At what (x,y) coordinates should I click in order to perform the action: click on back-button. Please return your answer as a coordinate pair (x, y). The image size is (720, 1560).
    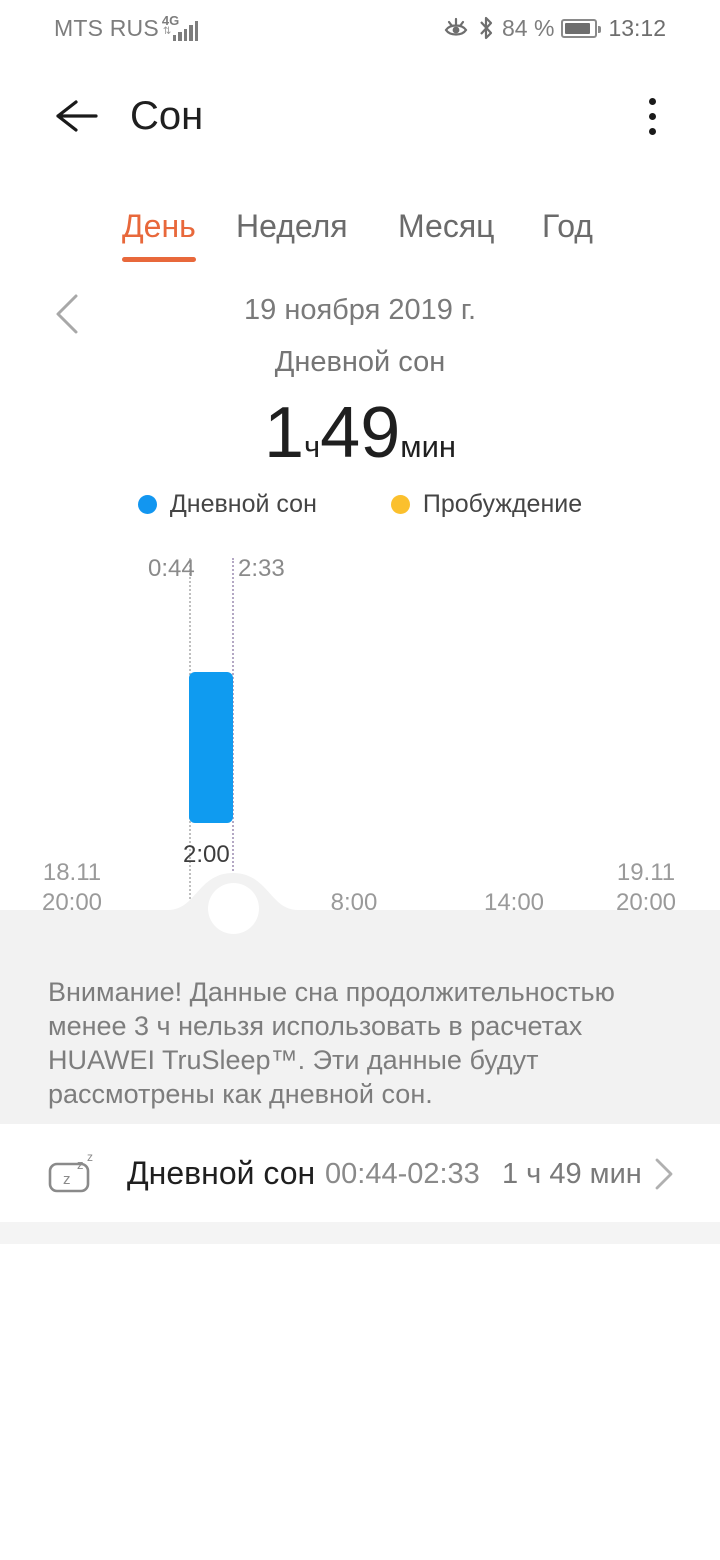
    Looking at the image, I should click on (74, 116).